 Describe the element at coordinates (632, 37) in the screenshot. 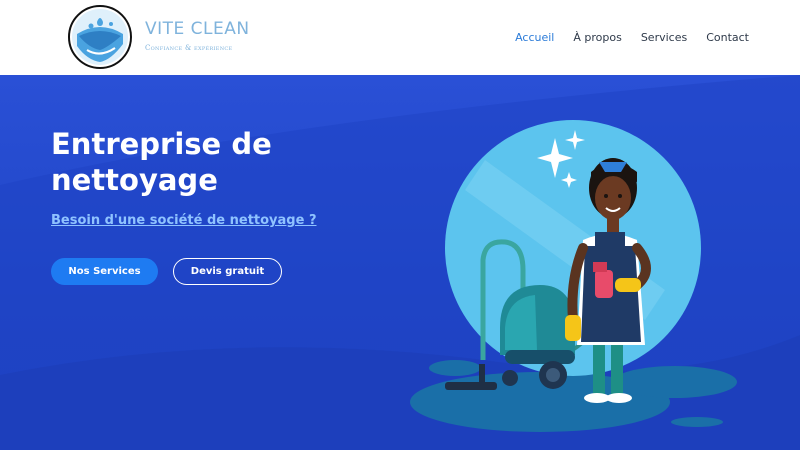

I see `main-nav: Accueil À propos Services Contact` at that location.